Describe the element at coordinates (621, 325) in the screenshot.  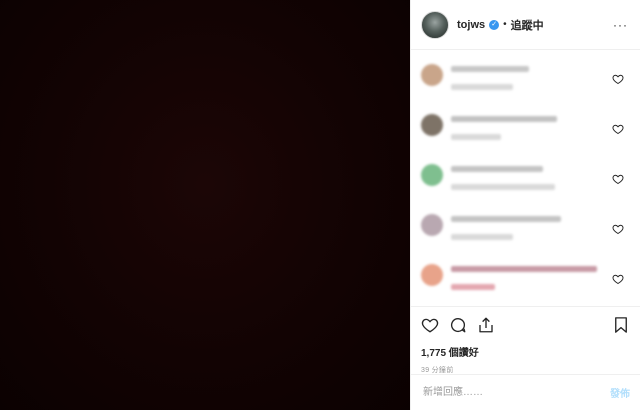
I see `bookmark-icon` at that location.